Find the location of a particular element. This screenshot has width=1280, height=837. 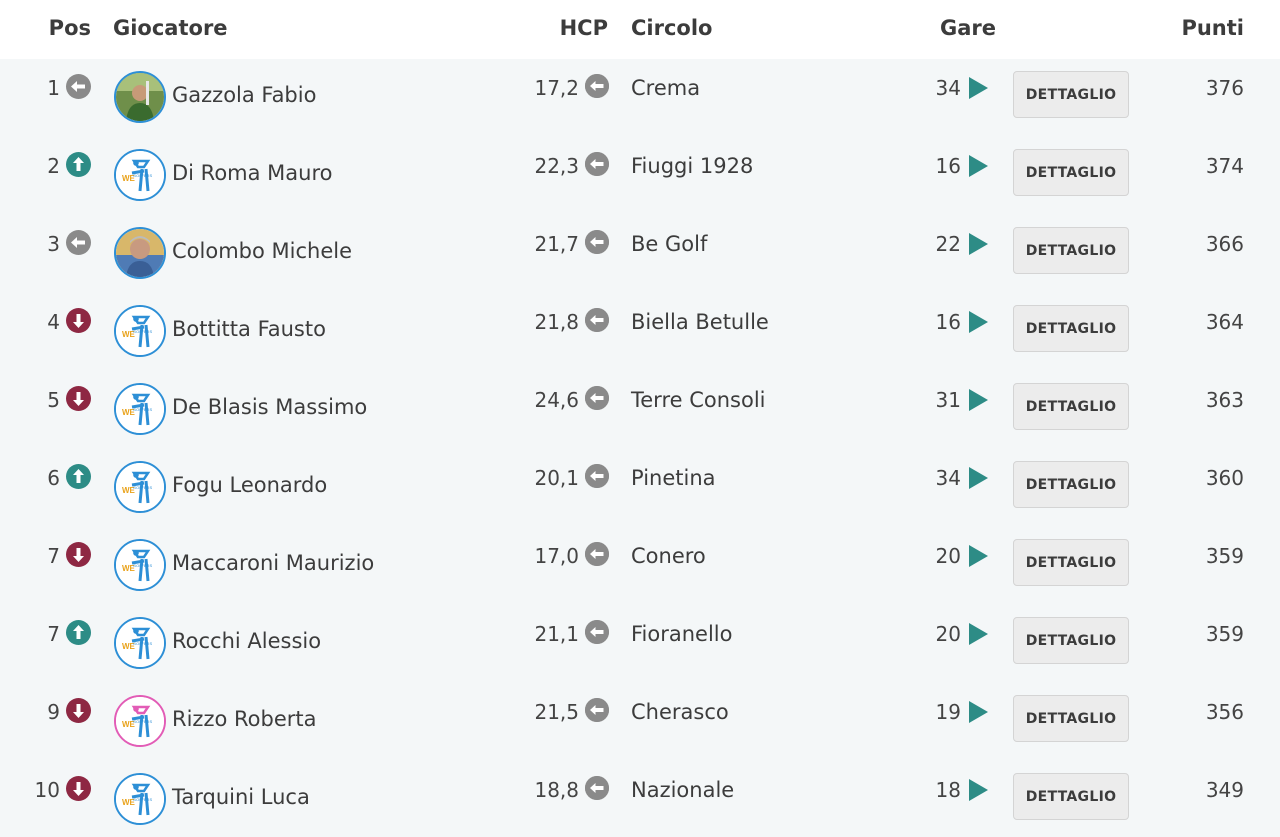

player-club: Conero is located at coordinates (668, 556).